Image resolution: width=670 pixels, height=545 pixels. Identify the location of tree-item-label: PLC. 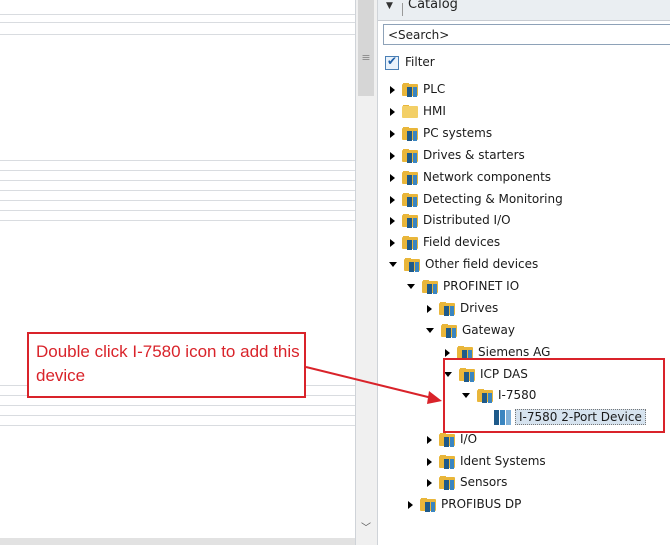
(434, 89).